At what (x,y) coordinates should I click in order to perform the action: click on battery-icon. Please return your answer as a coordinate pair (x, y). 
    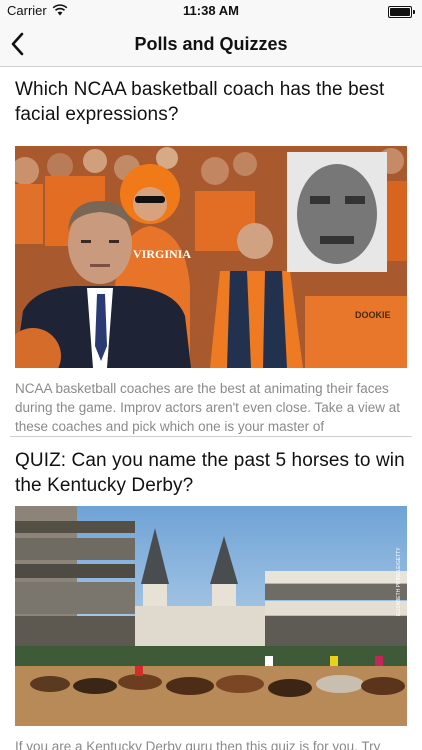
    Looking at the image, I should click on (401, 12).